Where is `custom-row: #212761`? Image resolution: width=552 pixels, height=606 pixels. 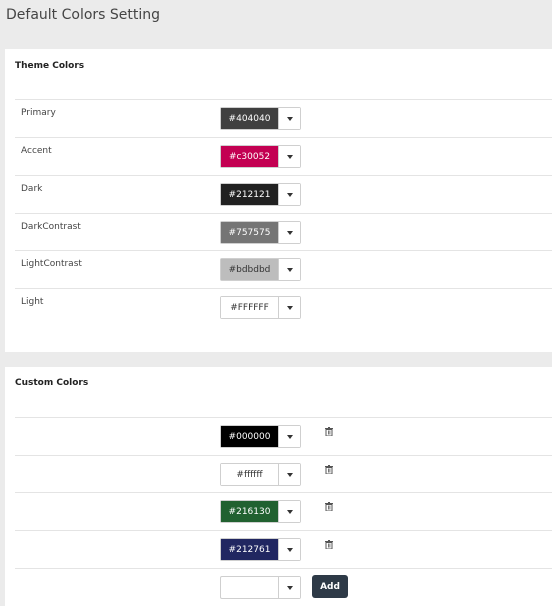
custom-row: #212761 is located at coordinates (283, 549).